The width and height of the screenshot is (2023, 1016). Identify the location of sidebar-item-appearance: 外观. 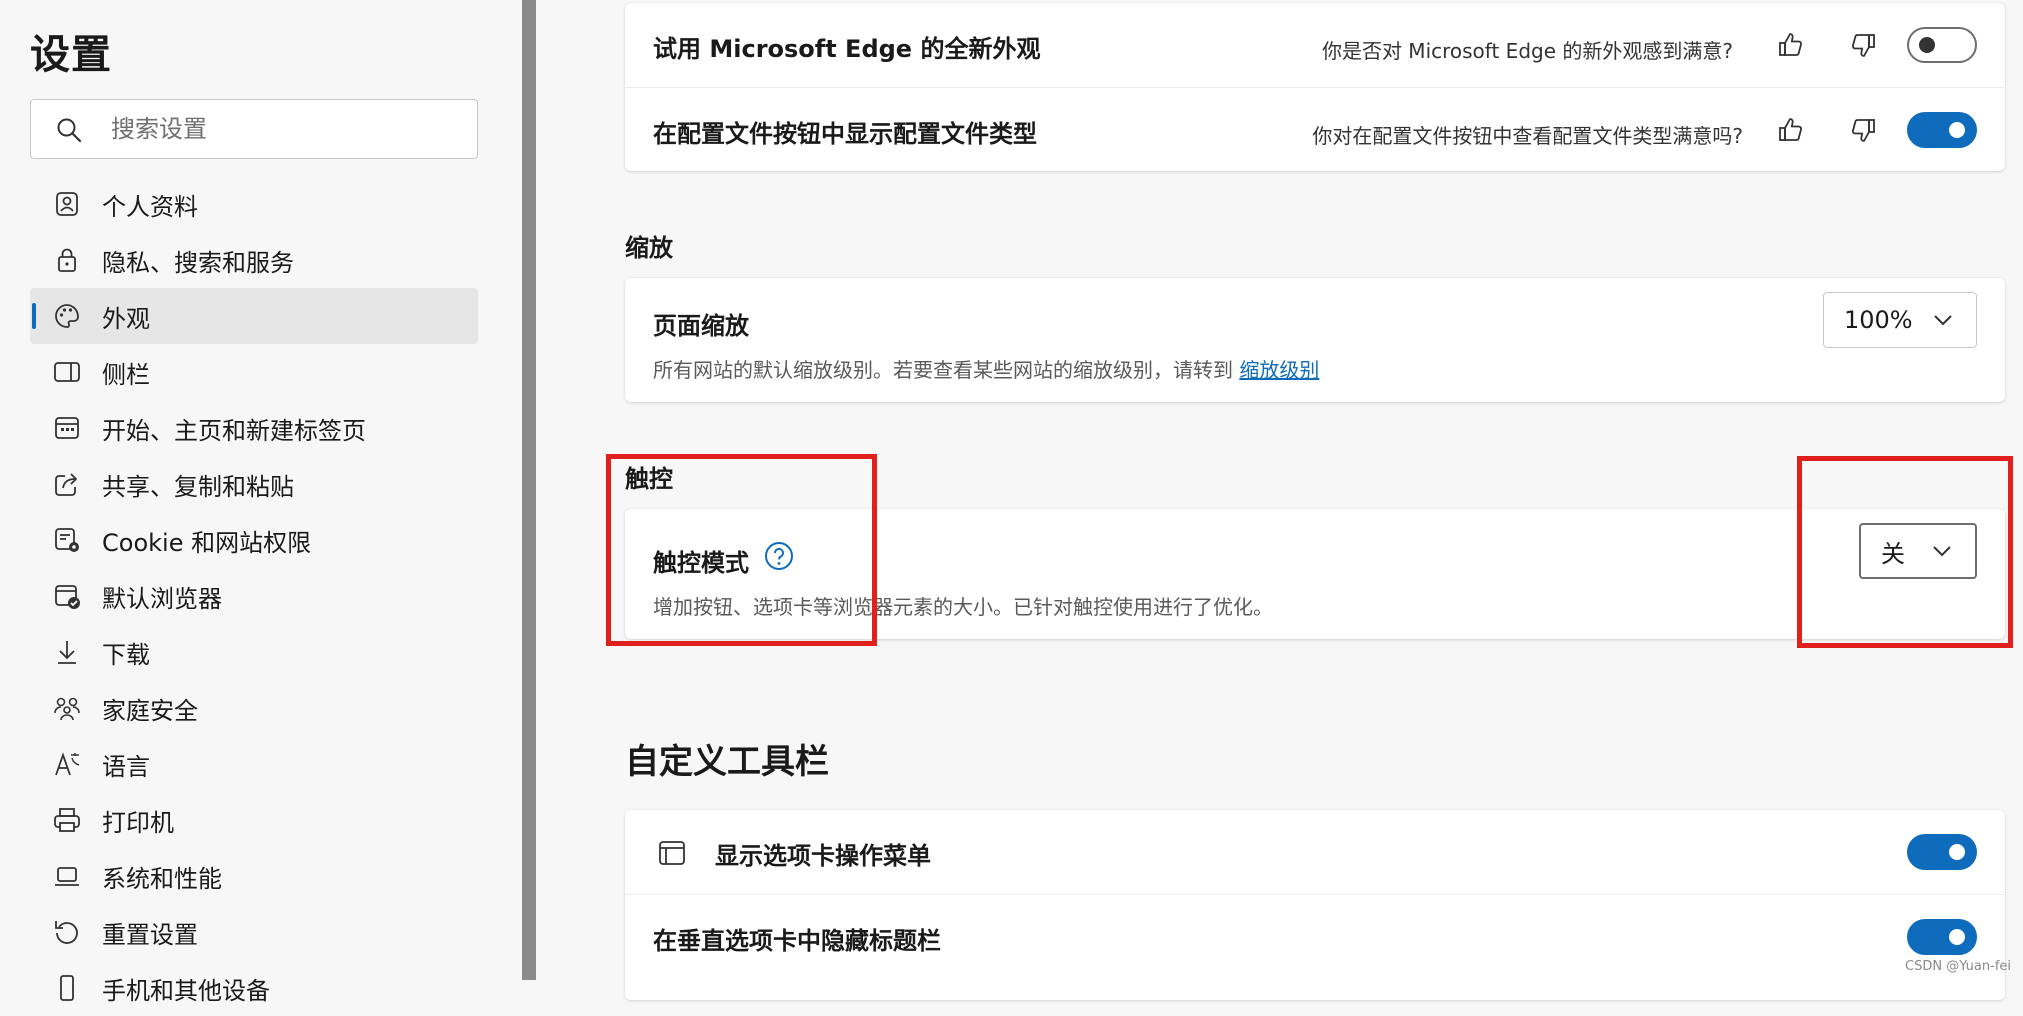
(254, 316).